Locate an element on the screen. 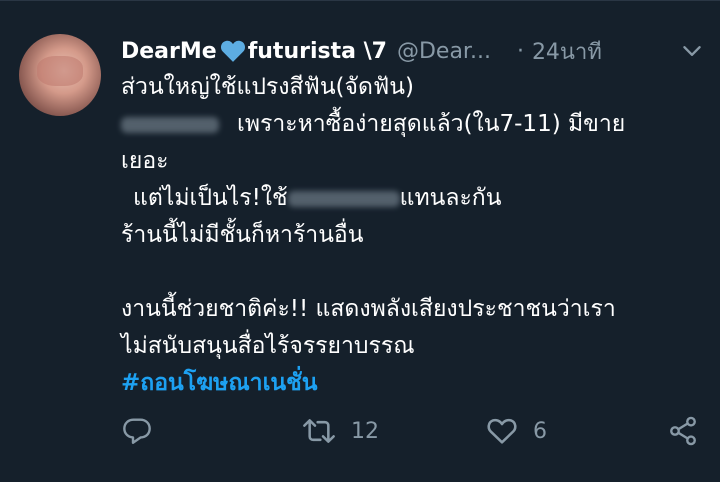  reply-button is located at coordinates (137, 431).